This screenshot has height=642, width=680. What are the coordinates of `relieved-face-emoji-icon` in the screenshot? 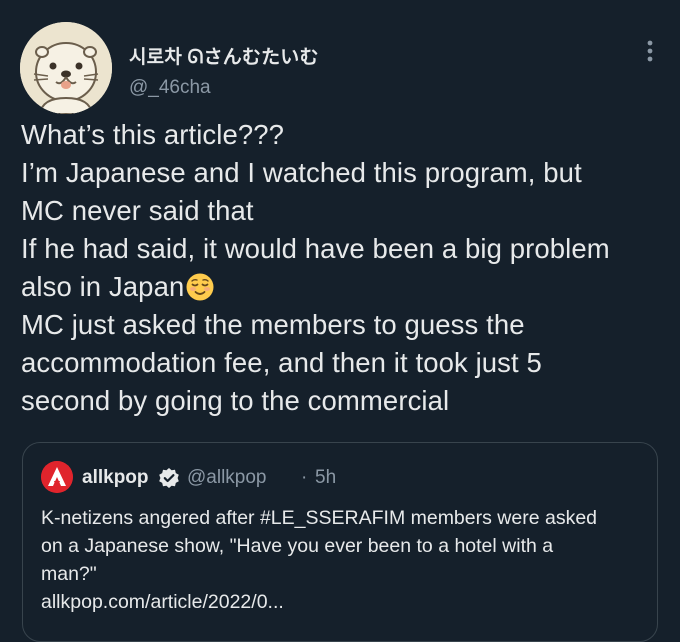 It's located at (200, 287).